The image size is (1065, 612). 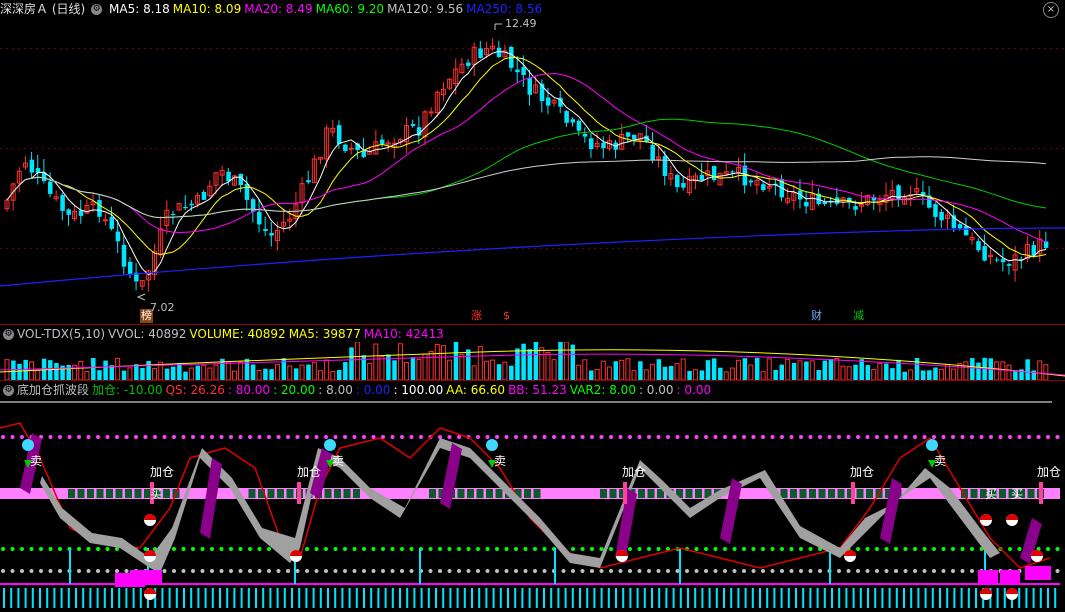 What do you see at coordinates (858, 316) in the screenshot?
I see `event-marker-4: 减` at bounding box center [858, 316].